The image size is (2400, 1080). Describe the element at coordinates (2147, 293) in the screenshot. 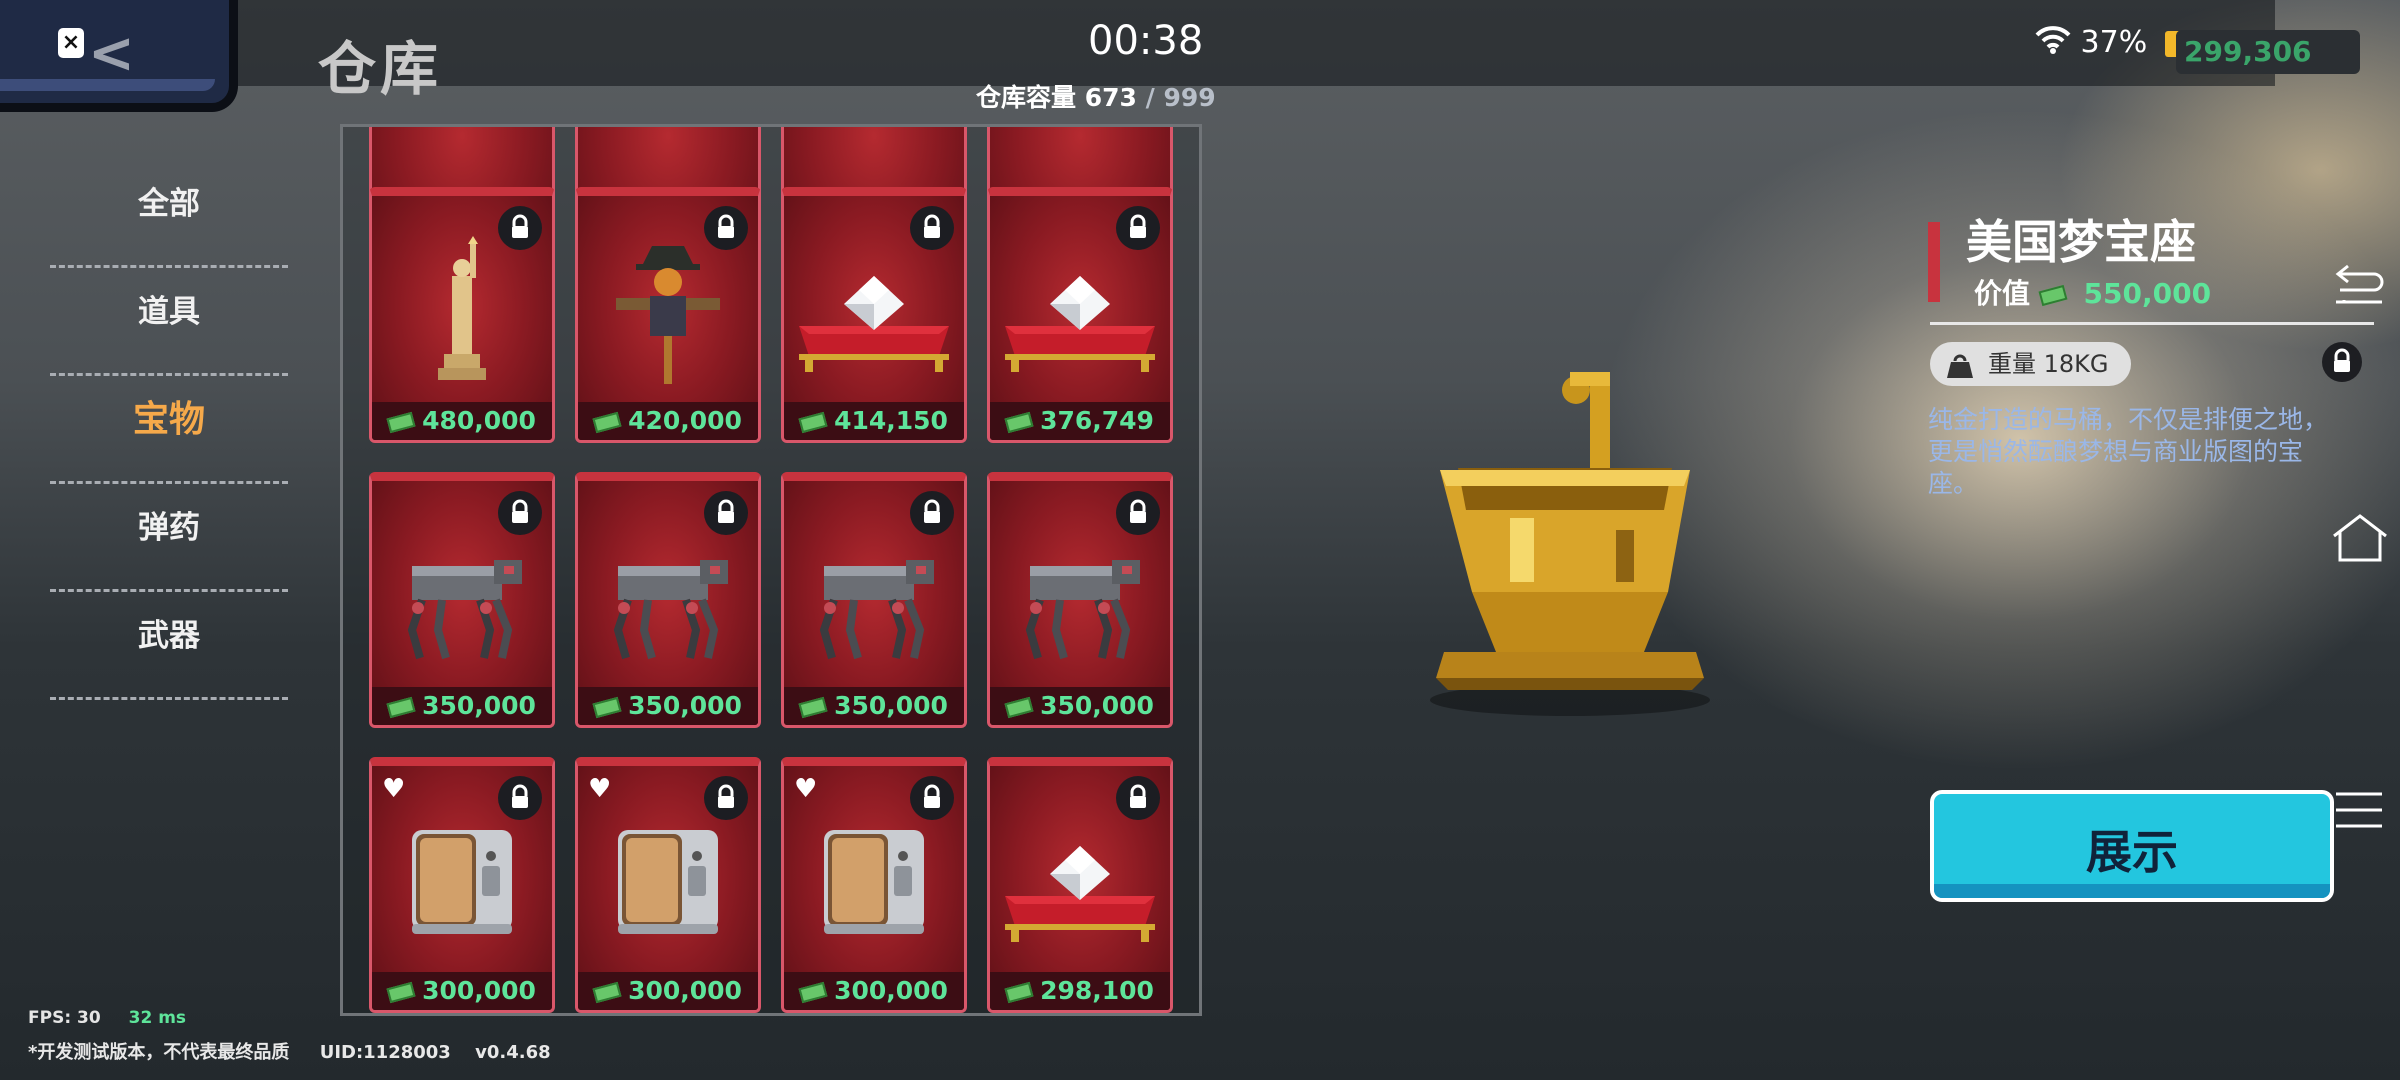

I see `value-amount: 550,000` at that location.